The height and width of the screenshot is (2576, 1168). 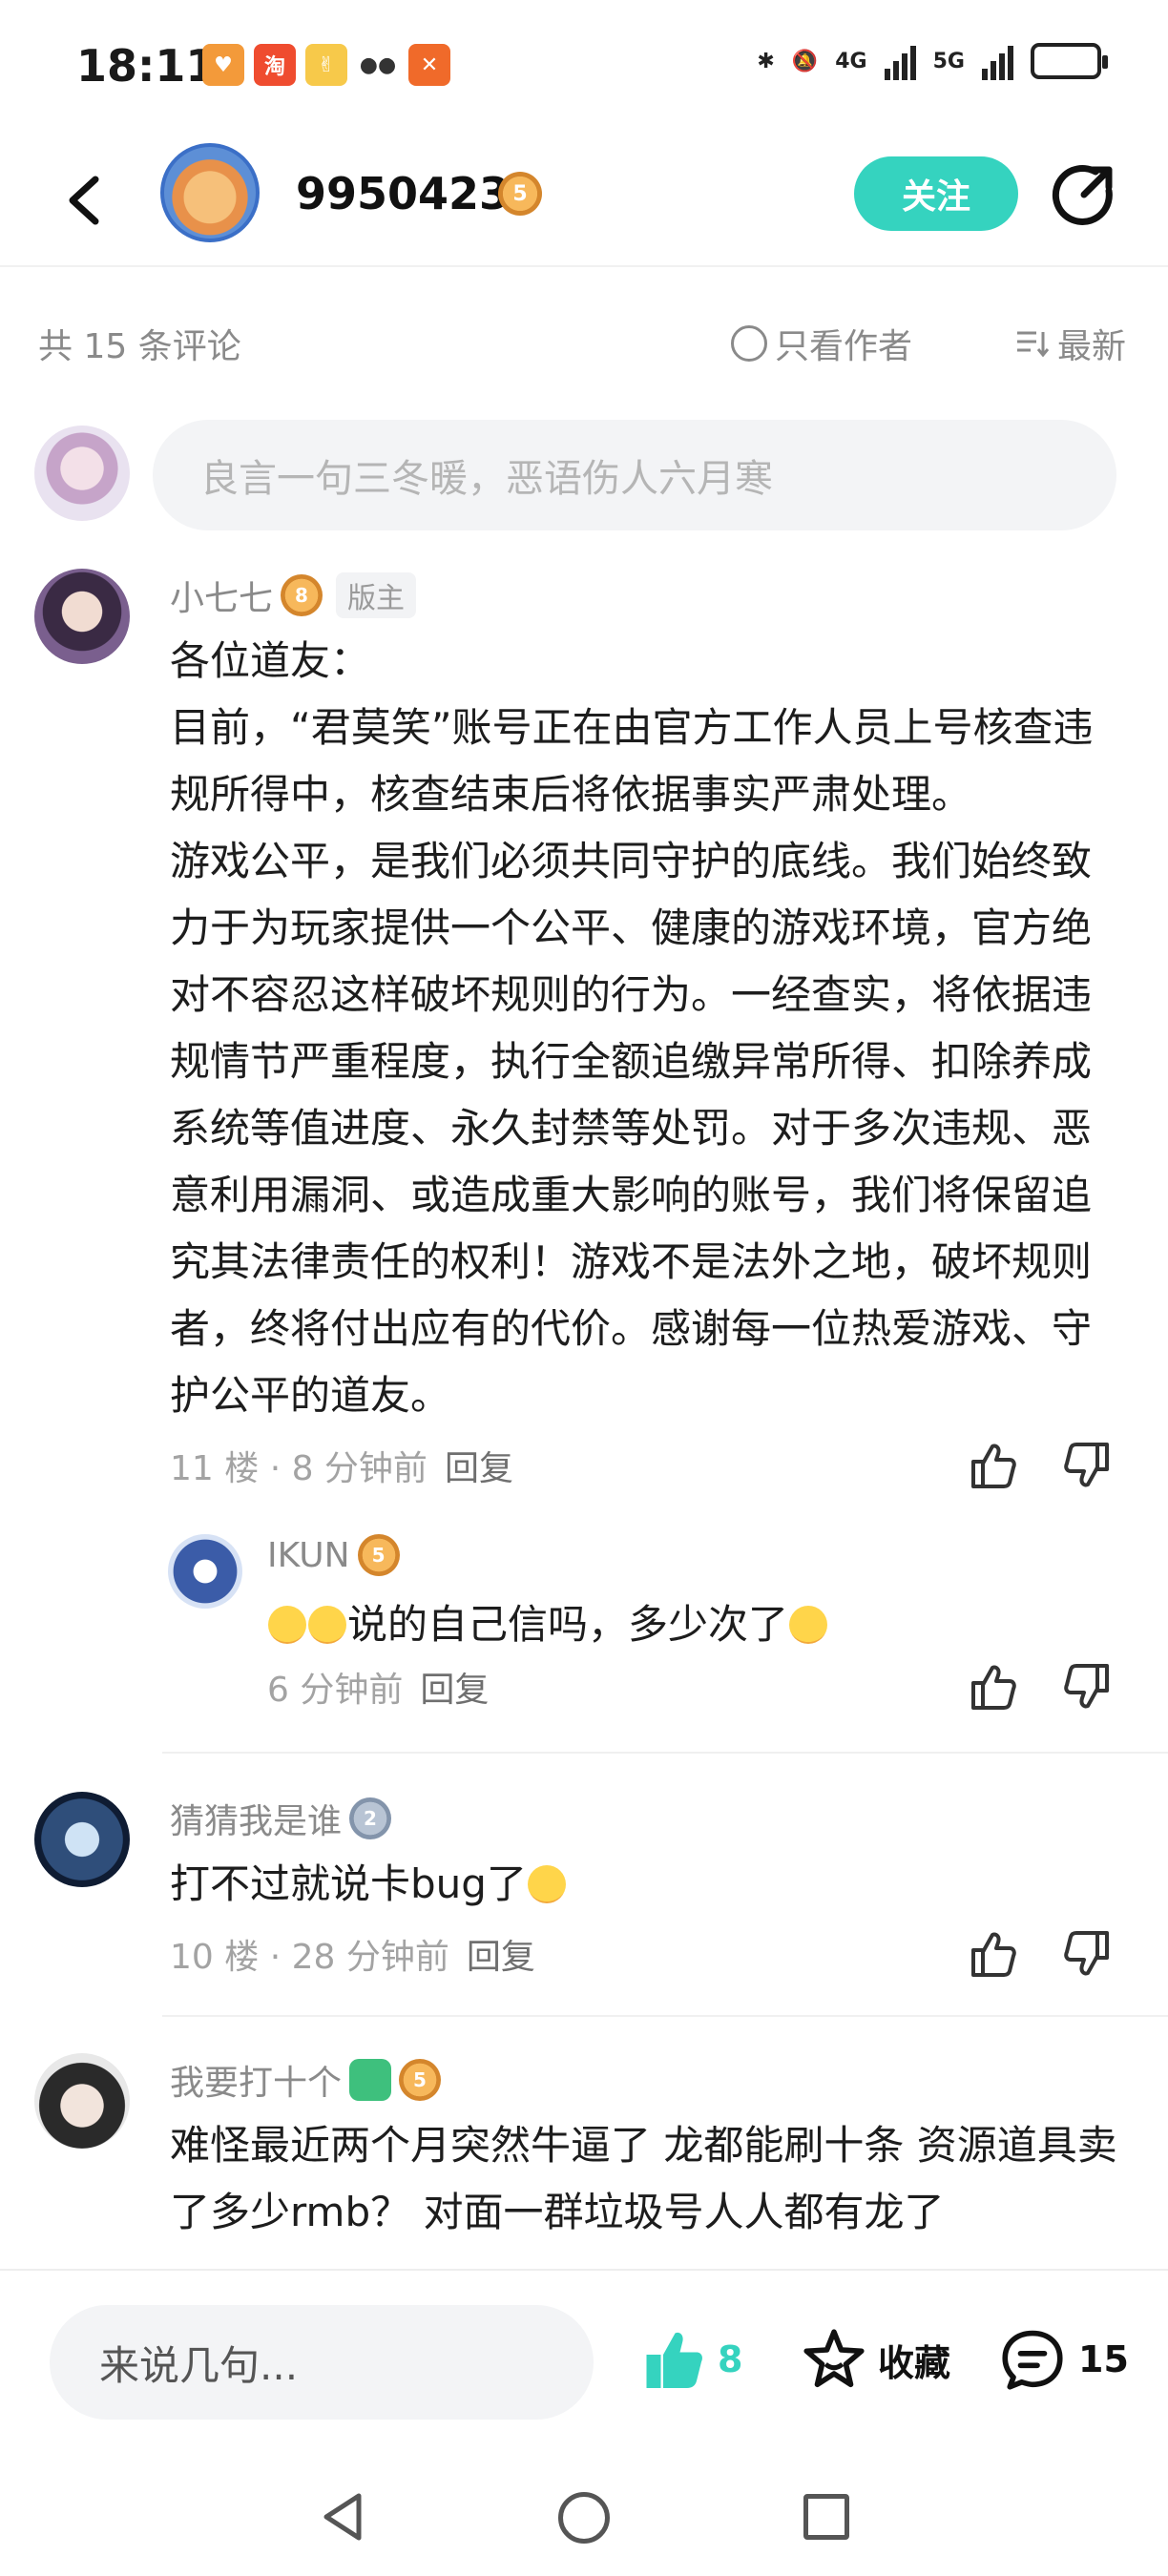 I want to click on follow-button: 关注, so click(x=936, y=193).